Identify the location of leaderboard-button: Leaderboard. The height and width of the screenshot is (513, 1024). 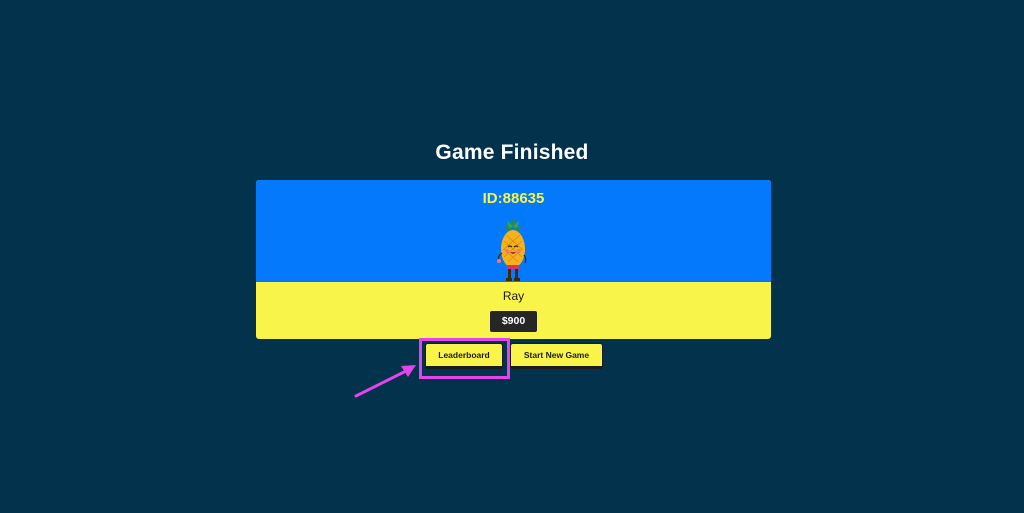
(464, 356).